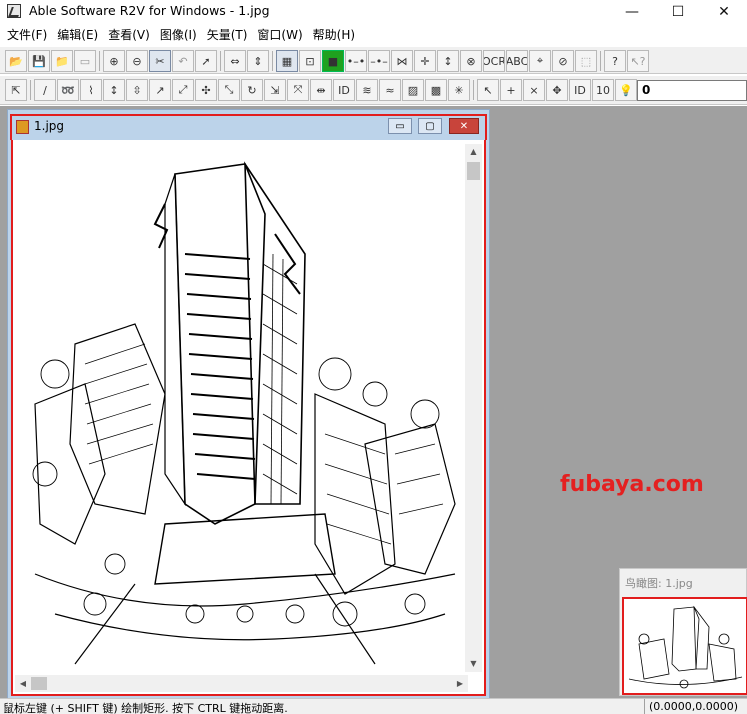  I want to click on pick-icon: ⊘, so click(563, 61).